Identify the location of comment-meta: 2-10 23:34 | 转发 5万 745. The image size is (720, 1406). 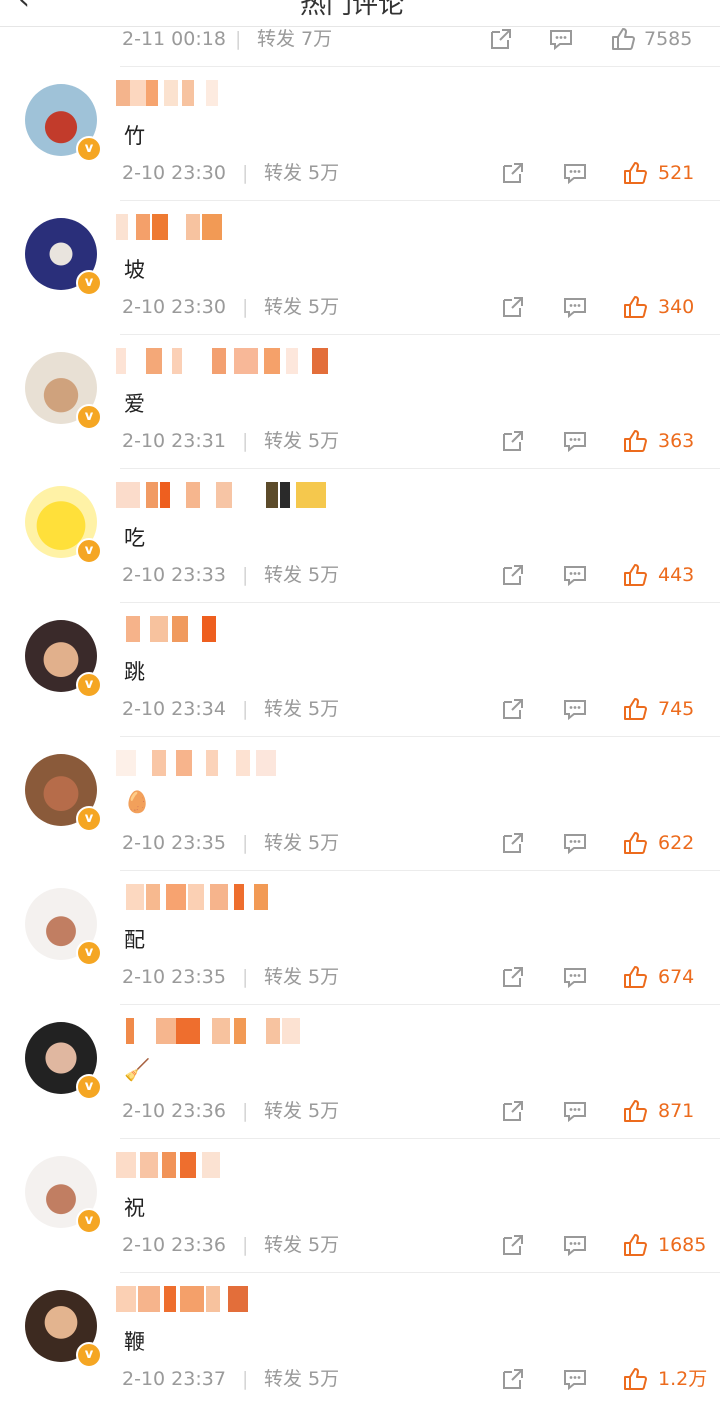
(421, 709).